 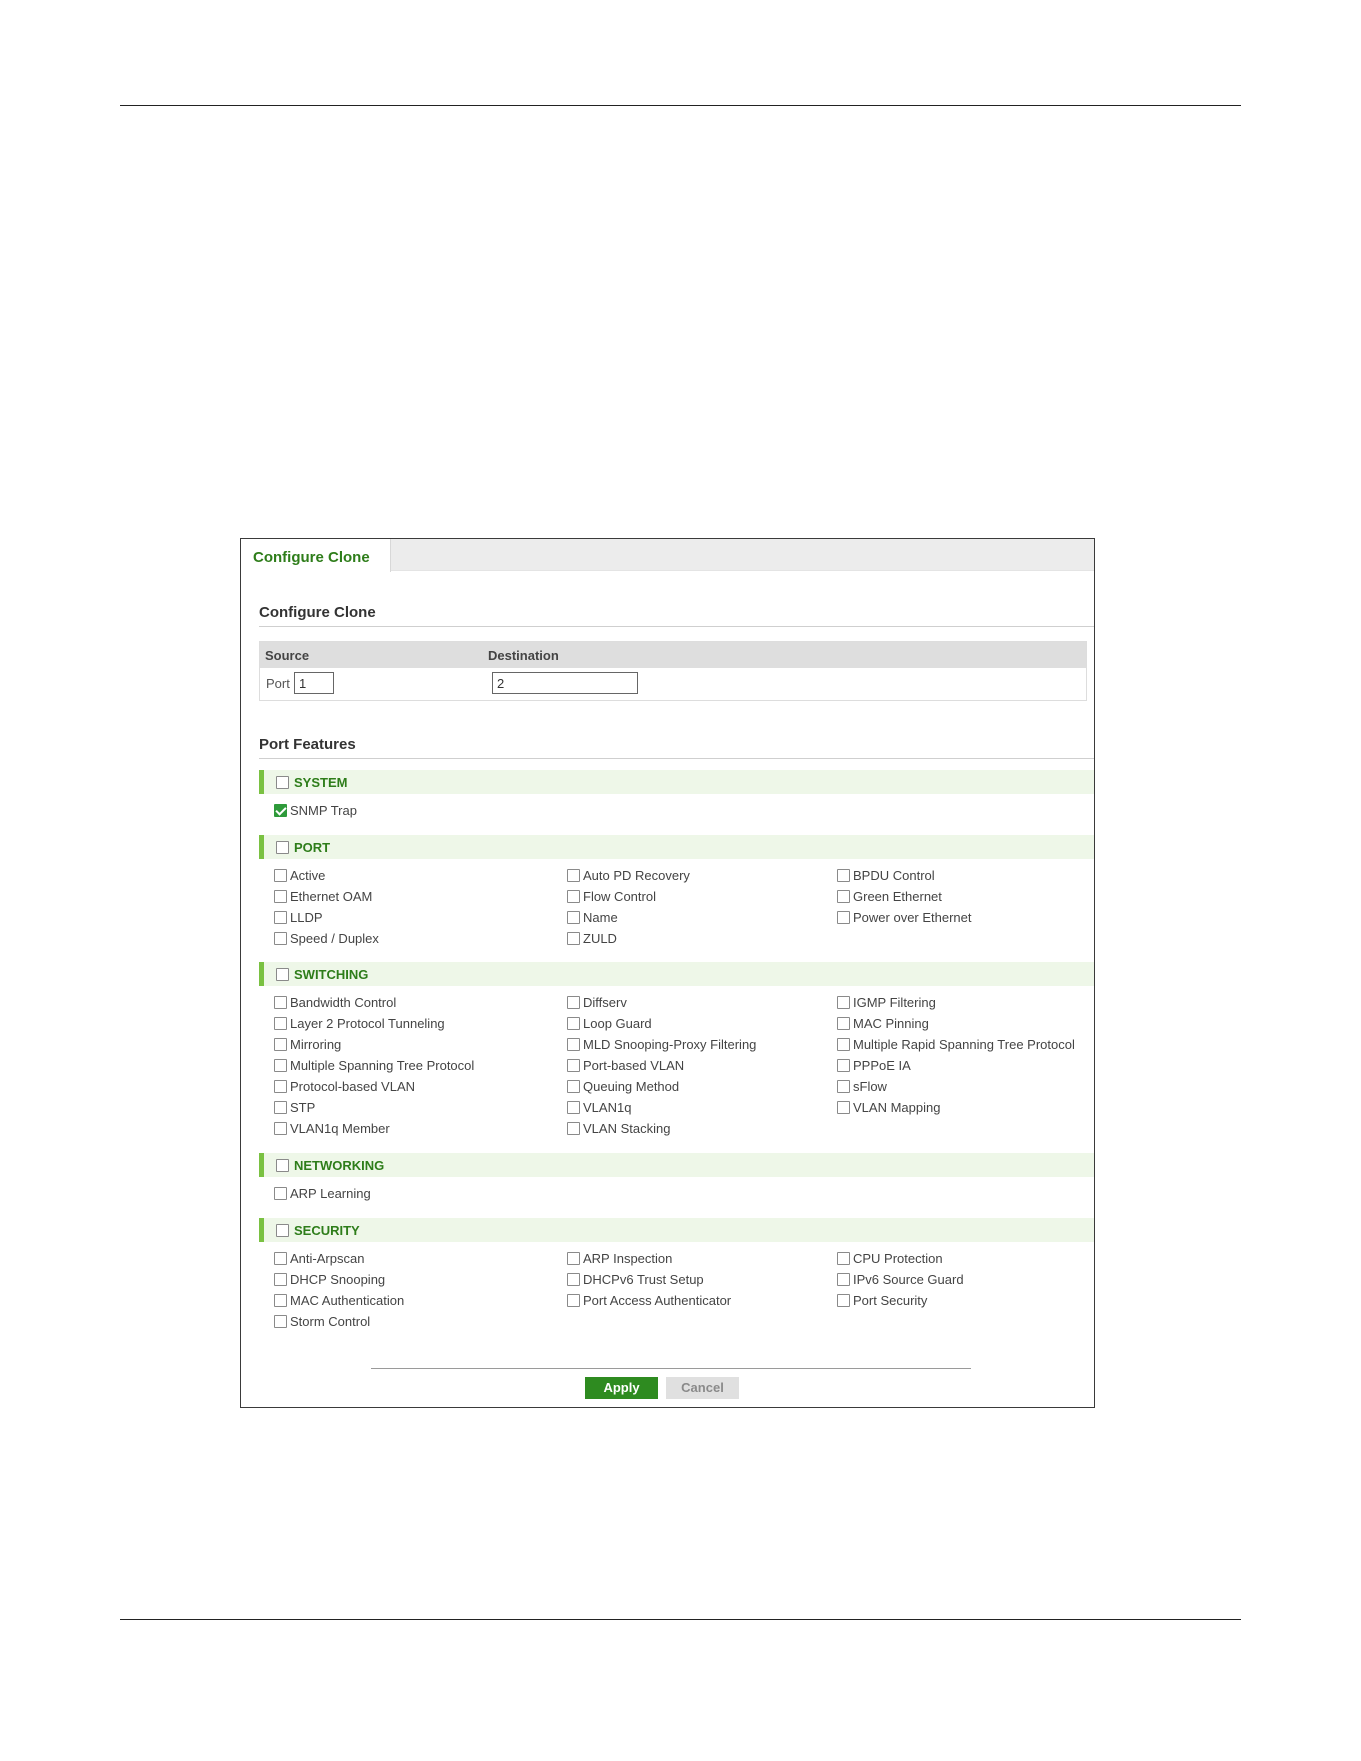 What do you see at coordinates (673, 671) in the screenshot?
I see `clone-port-table: Source Destination Port` at bounding box center [673, 671].